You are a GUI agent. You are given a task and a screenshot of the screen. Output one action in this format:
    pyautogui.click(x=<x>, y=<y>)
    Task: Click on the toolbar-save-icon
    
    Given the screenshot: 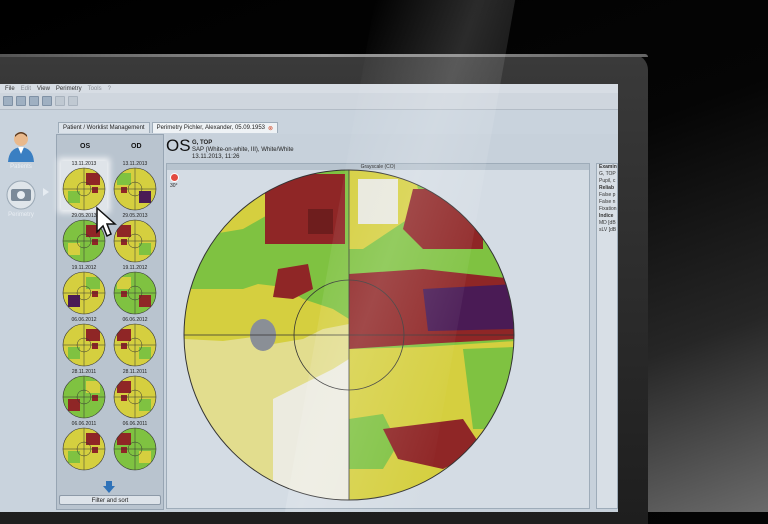 What is the action you would take?
    pyautogui.click(x=21, y=101)
    